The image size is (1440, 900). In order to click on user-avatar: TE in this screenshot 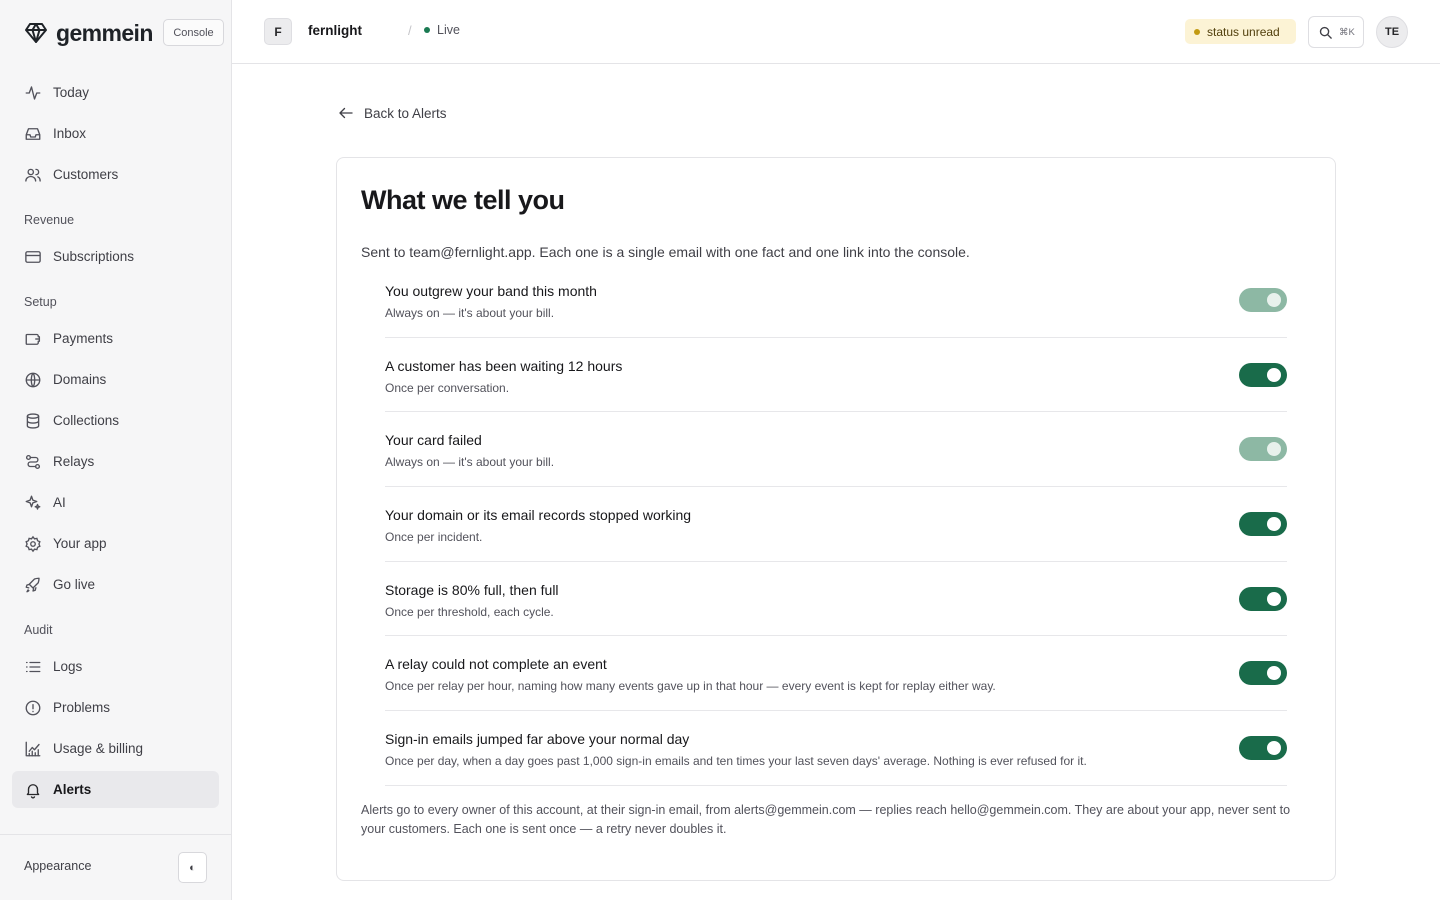, I will do `click(1392, 32)`.